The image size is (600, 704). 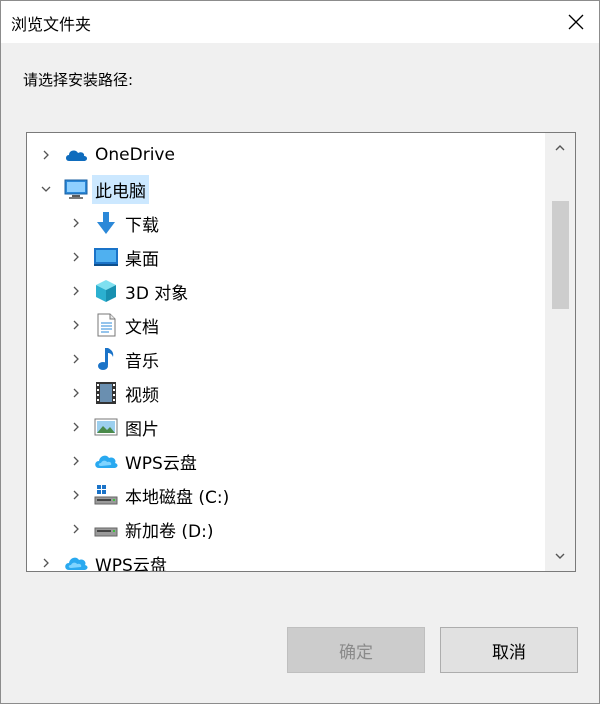 What do you see at coordinates (106, 529) in the screenshot?
I see `drive-icon` at bounding box center [106, 529].